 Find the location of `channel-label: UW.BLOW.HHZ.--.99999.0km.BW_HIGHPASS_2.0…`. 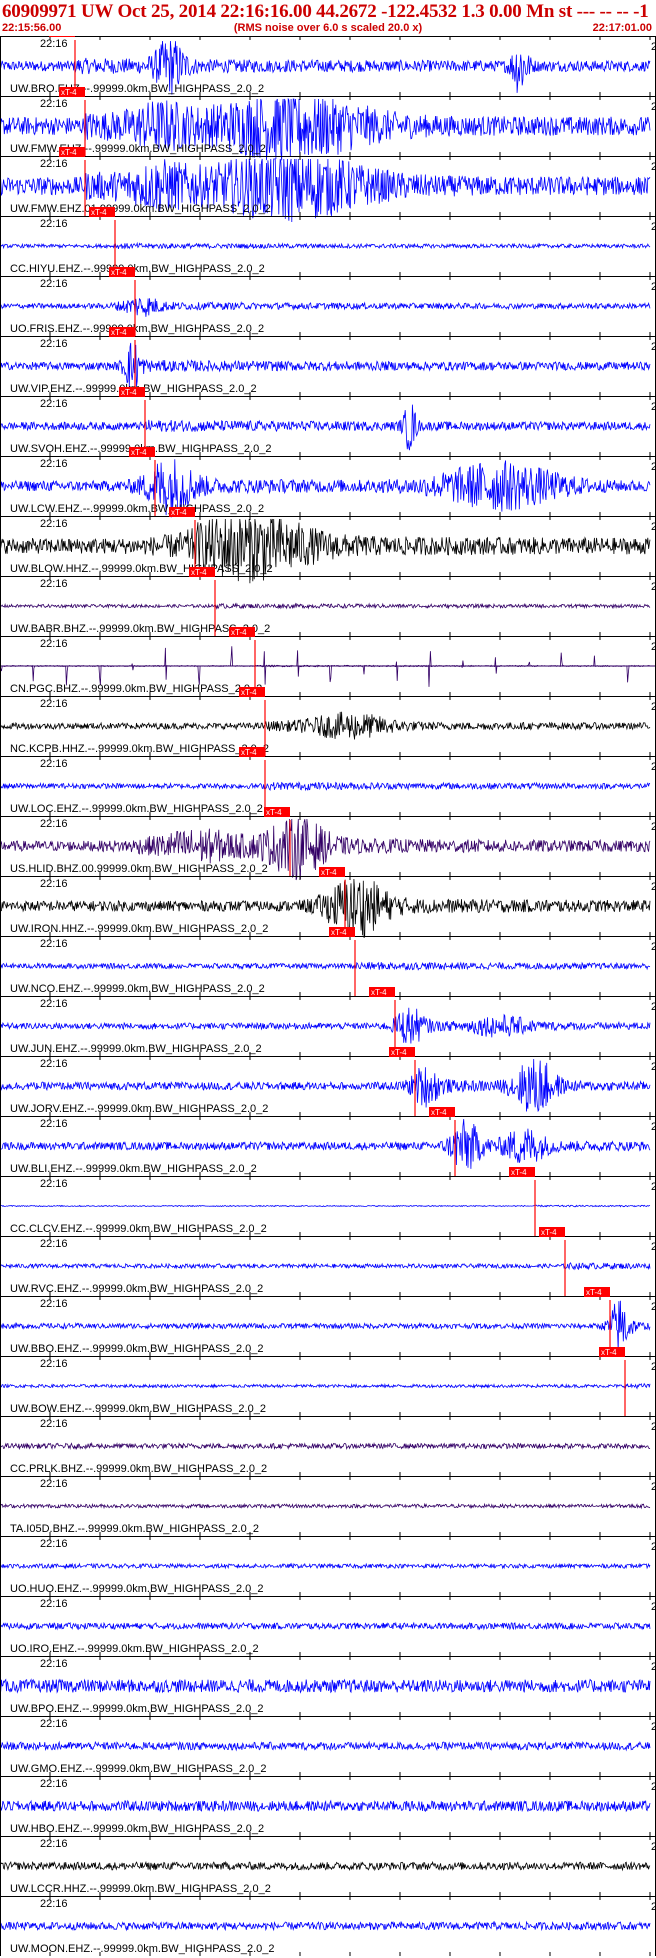

channel-label: UW.BLOW.HHZ.--.99999.0km.BW_HIGHPASS_2.0… is located at coordinates (141, 569).